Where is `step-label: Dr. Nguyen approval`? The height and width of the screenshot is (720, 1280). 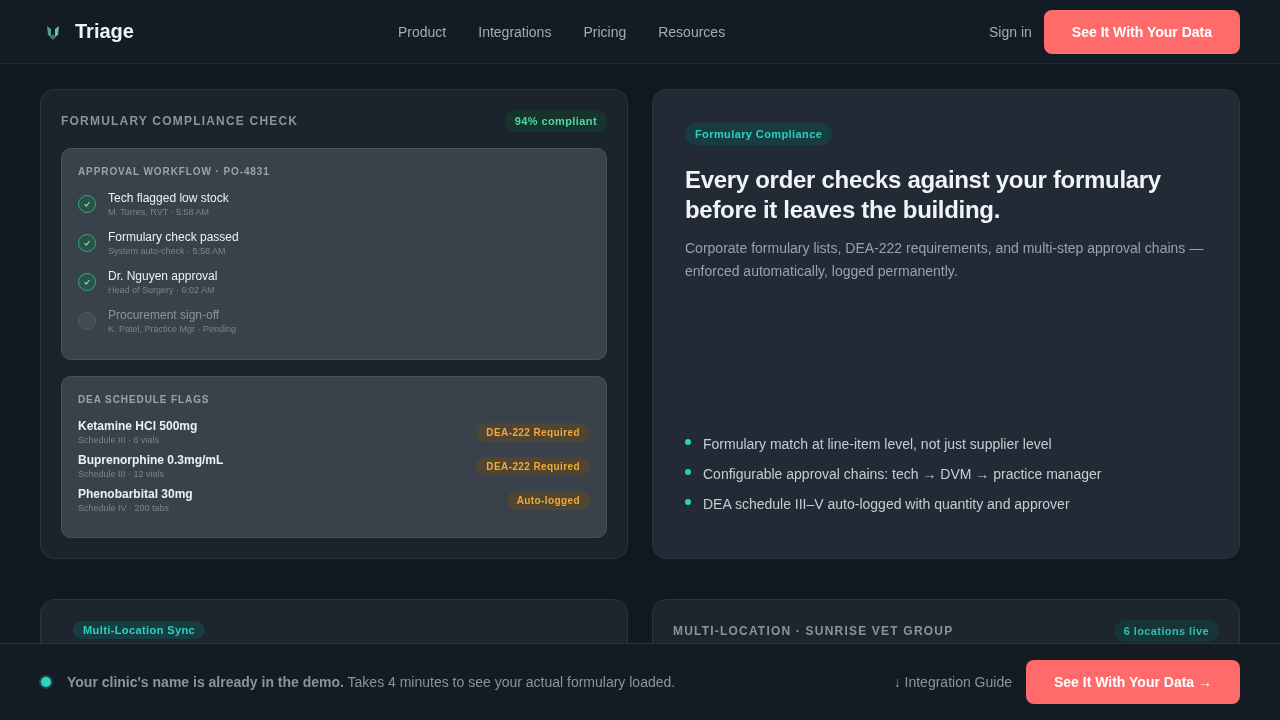
step-label: Dr. Nguyen approval is located at coordinates (163, 276).